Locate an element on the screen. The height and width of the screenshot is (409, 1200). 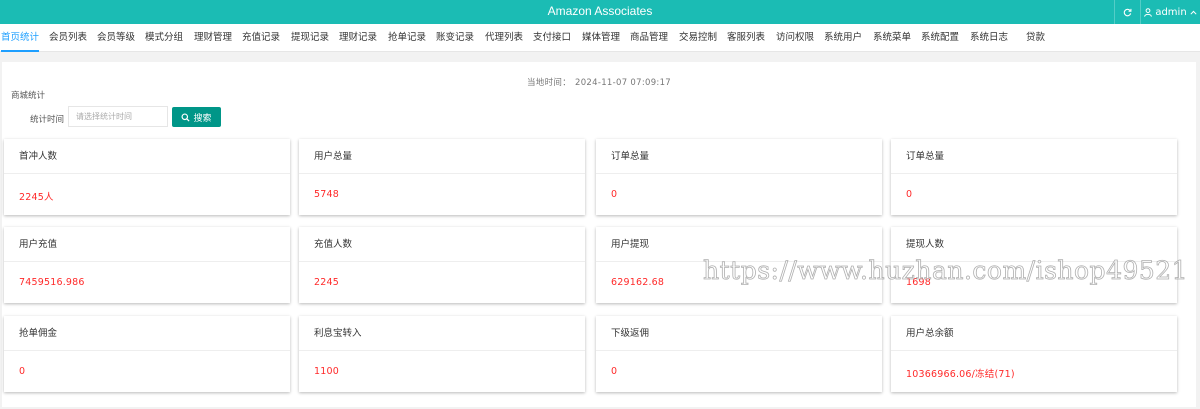
tab-account-change-records: 账变记录 is located at coordinates (455, 38).